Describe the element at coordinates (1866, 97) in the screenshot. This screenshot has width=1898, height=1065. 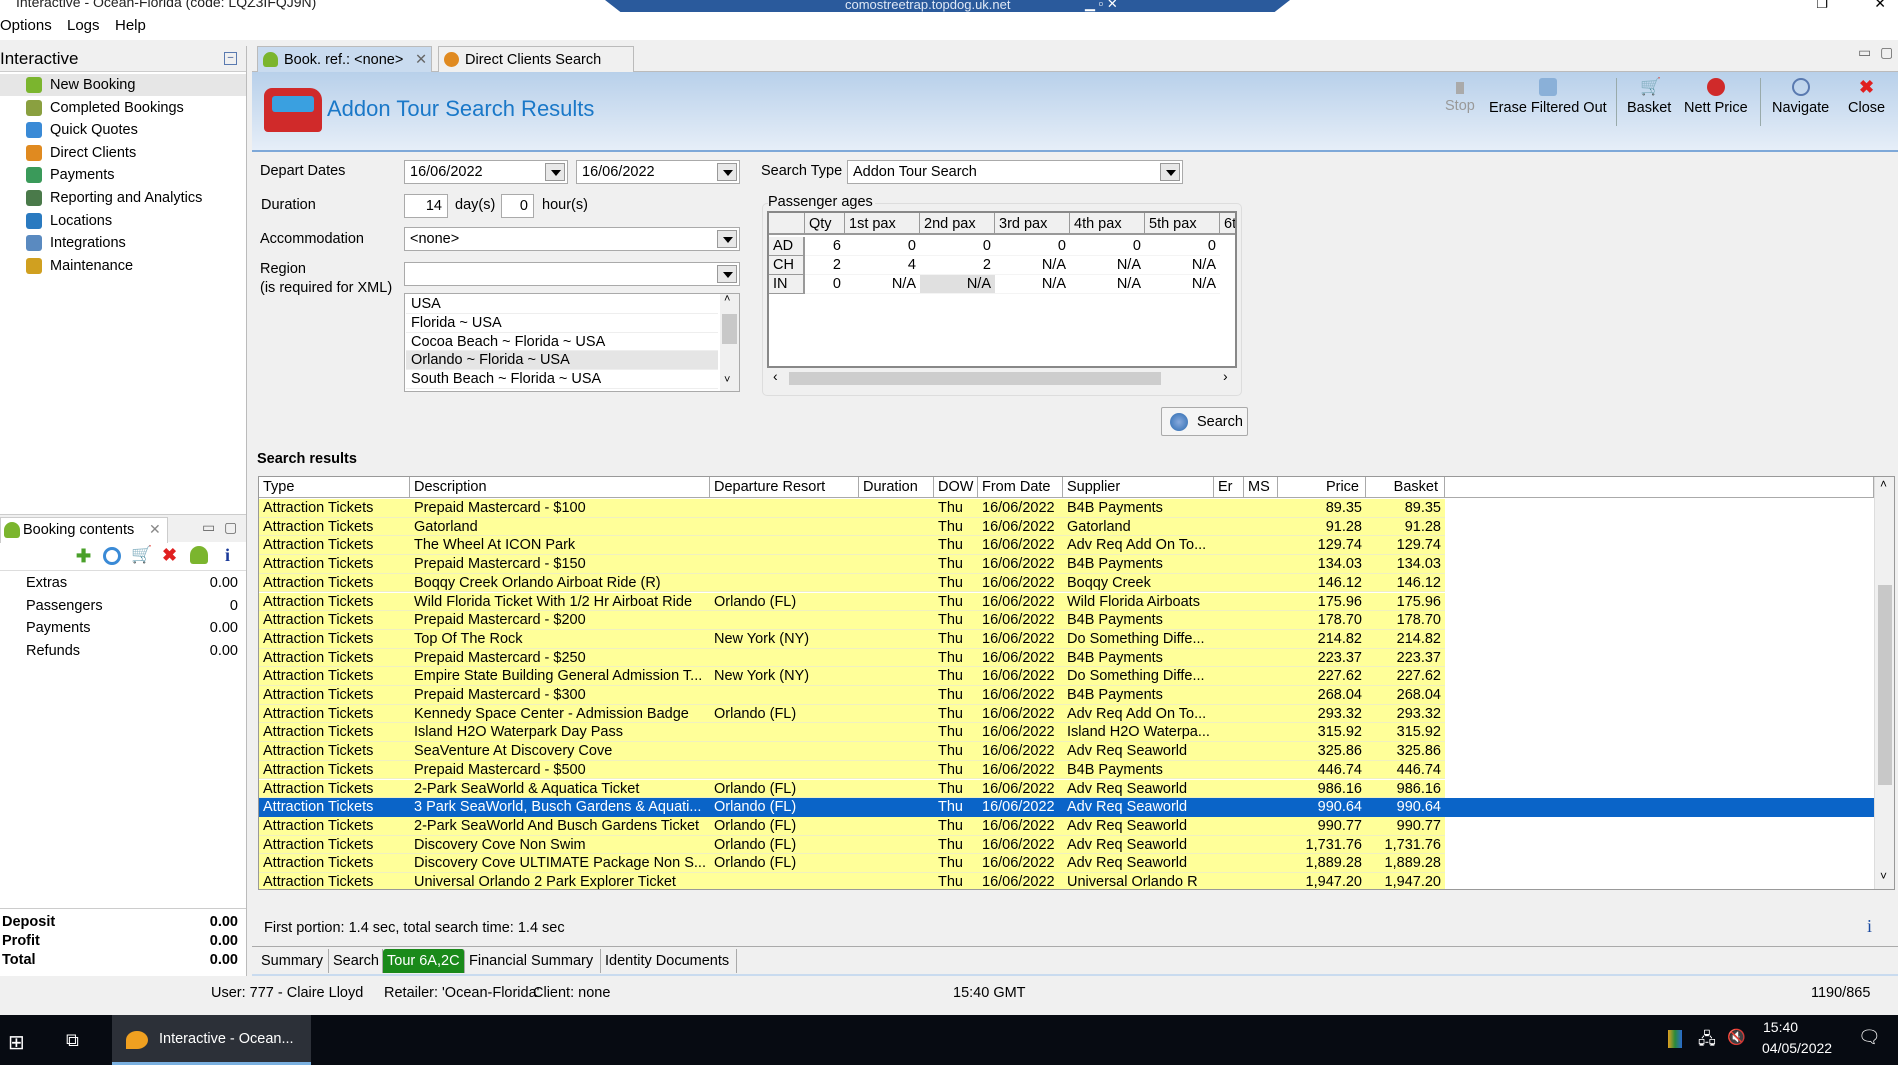
I see `close-button: ✖ Close` at that location.